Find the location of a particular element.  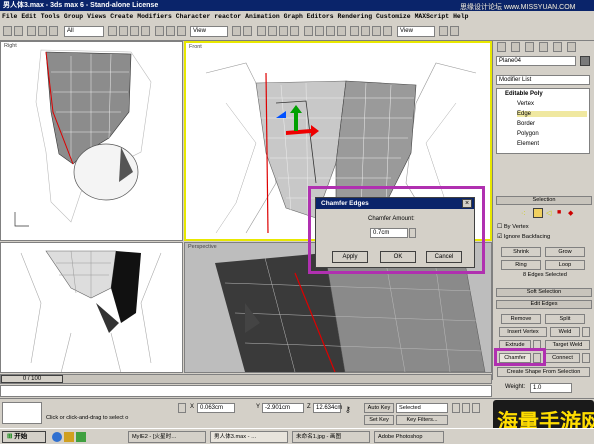

layer-icon is located at coordinates (341, 31).